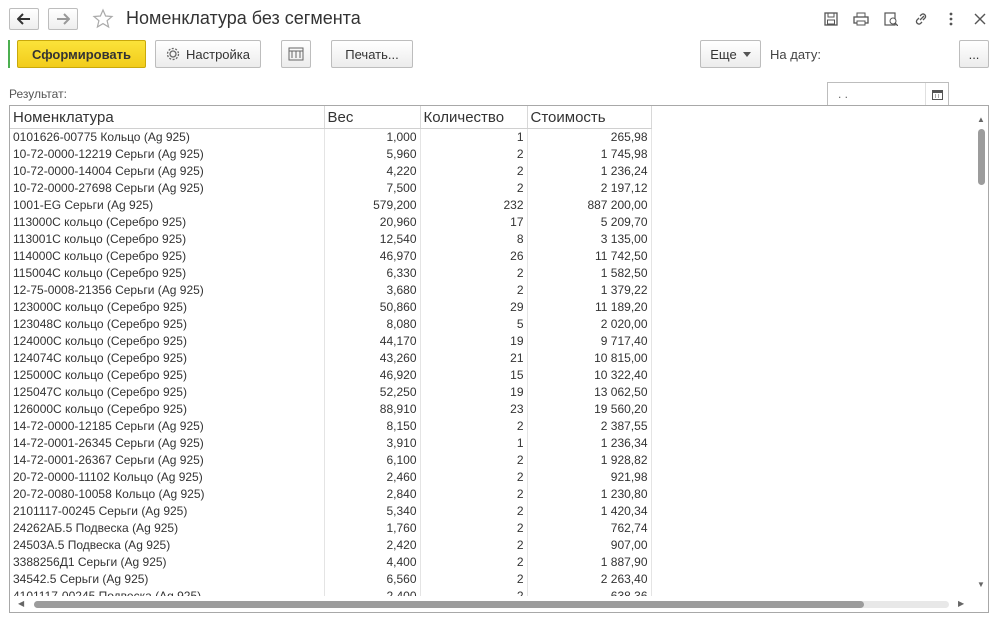 The height and width of the screenshot is (622, 1001). Describe the element at coordinates (936, 94) in the screenshot. I see `calendar-button` at that location.